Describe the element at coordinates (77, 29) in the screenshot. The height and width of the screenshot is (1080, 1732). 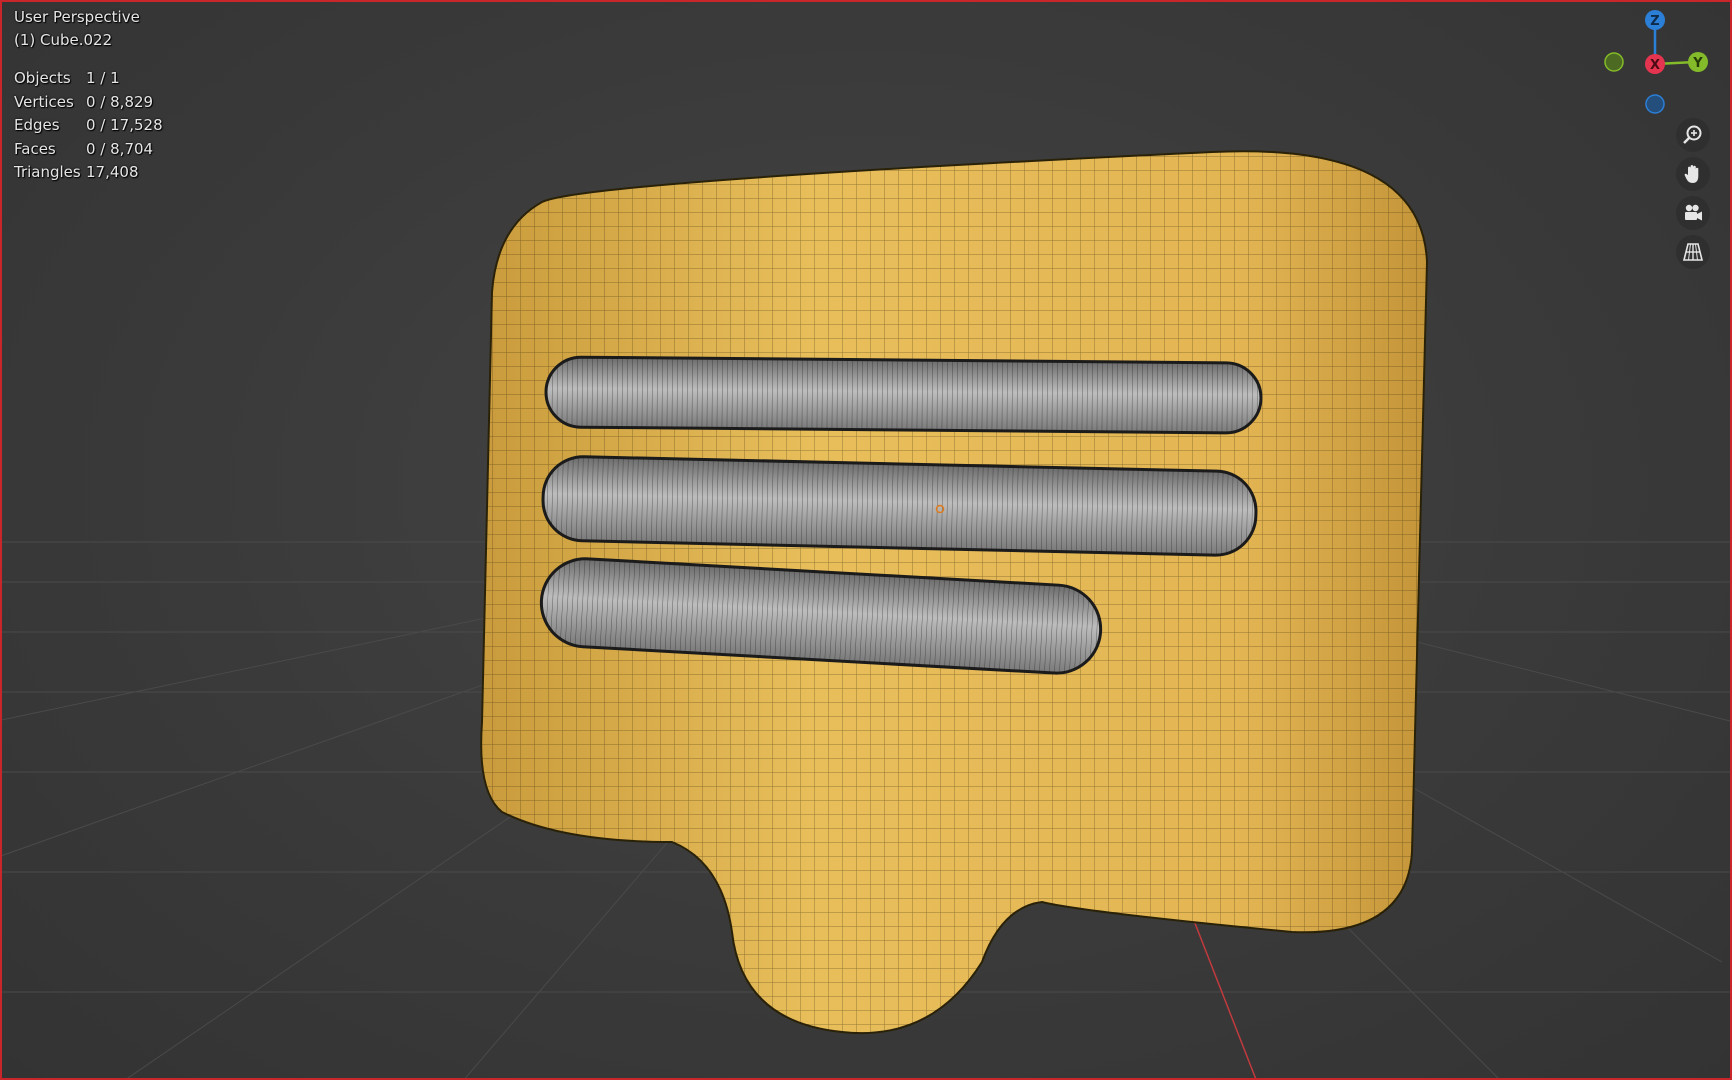
I see `viewport-info: User Perspective (1) Cube.022` at that location.